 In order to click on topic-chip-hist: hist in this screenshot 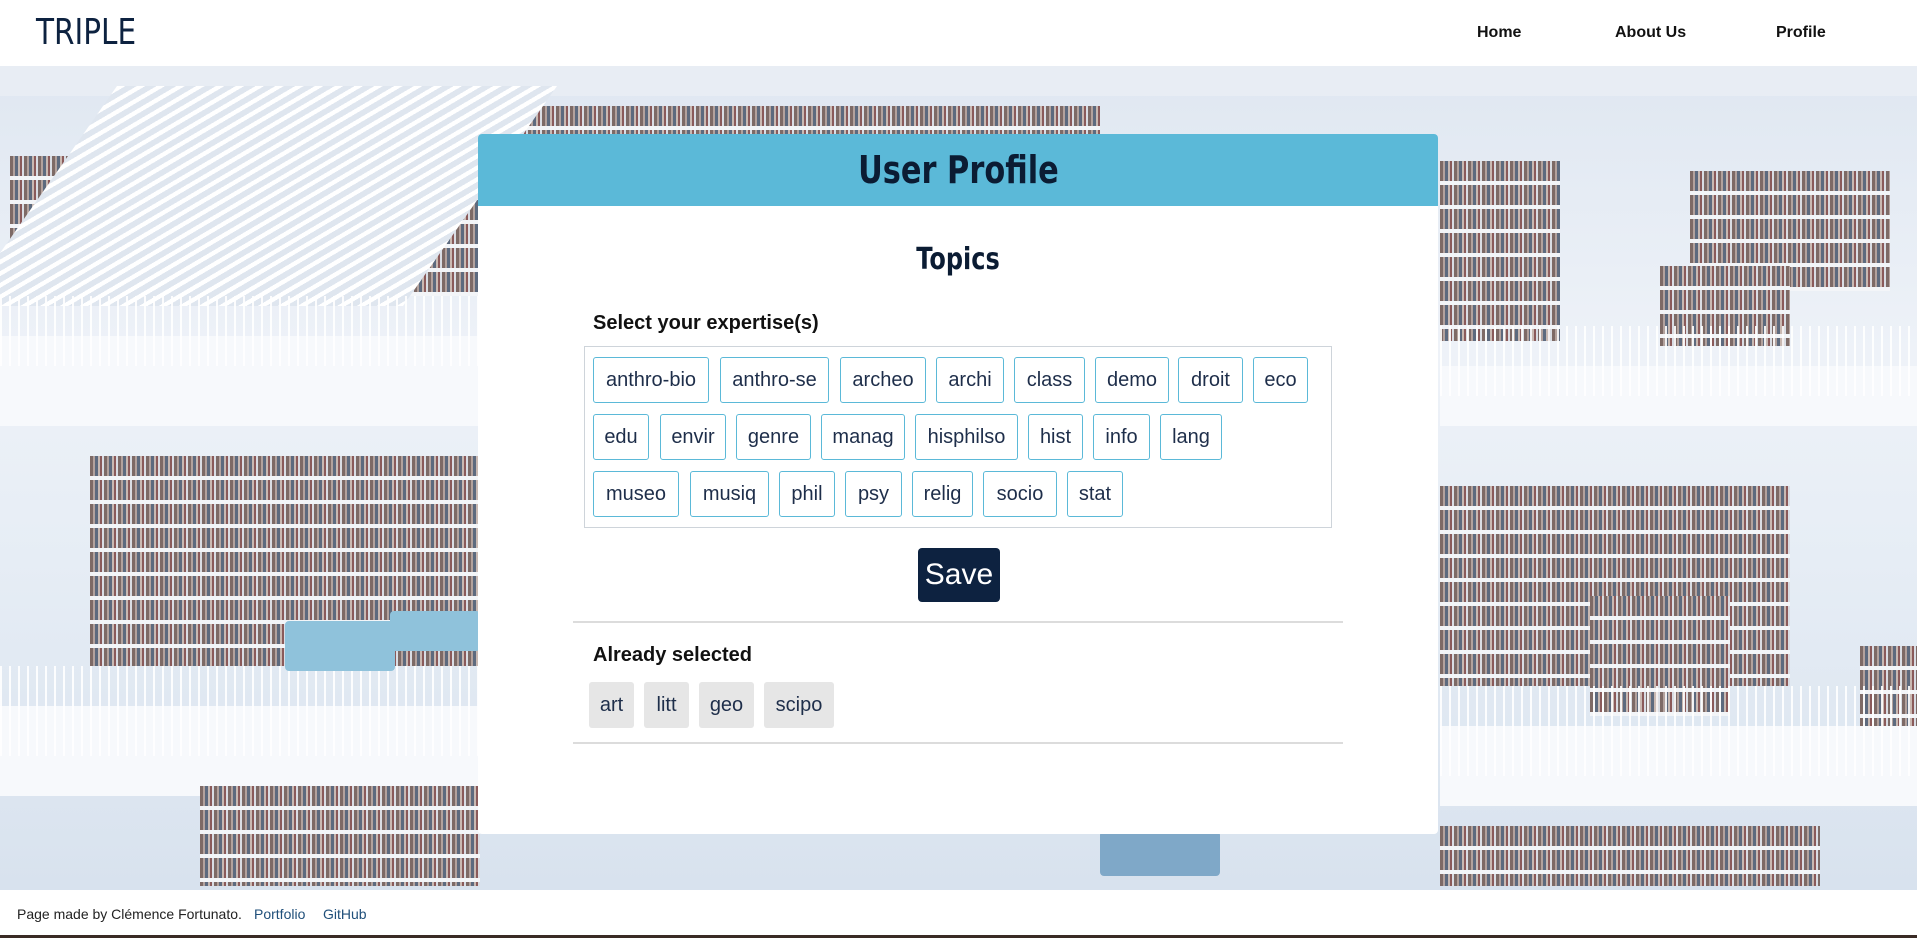, I will do `click(1055, 437)`.